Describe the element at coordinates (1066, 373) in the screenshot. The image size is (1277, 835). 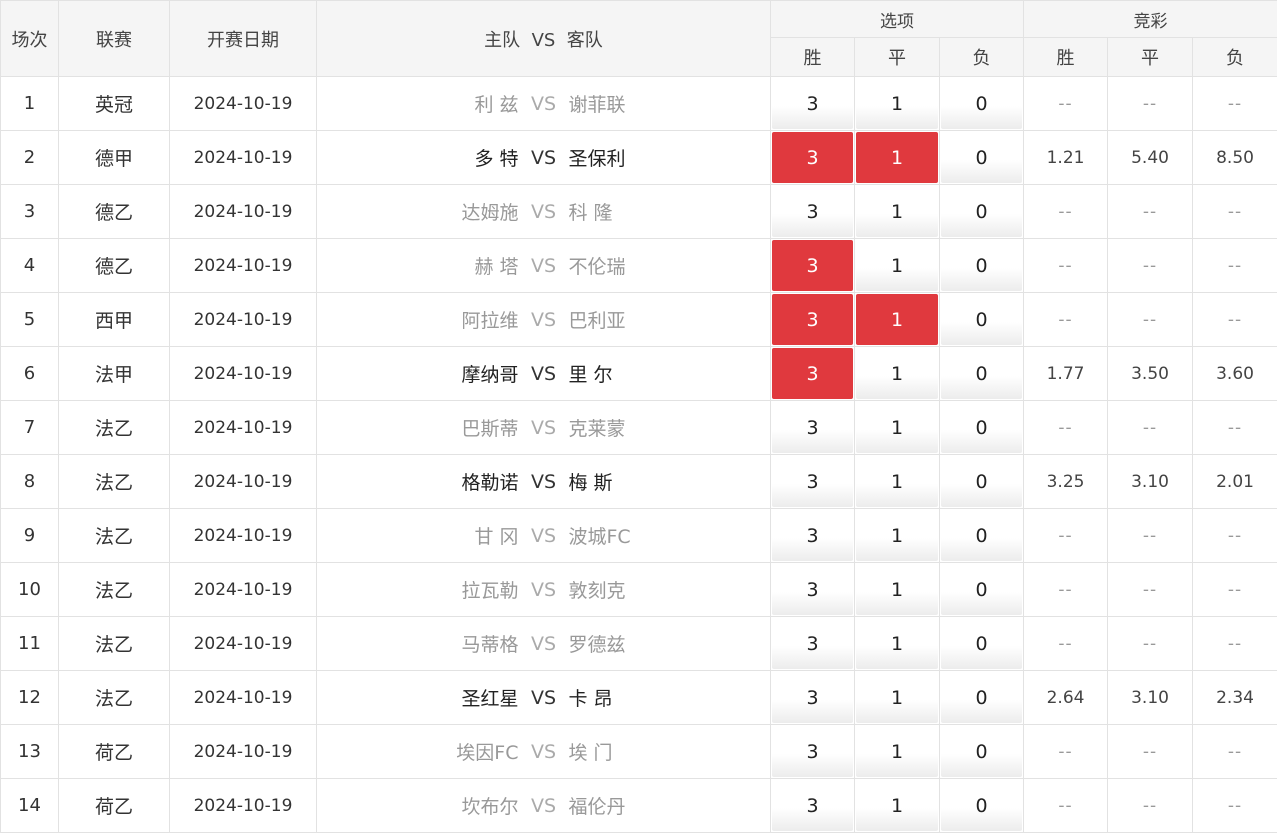
I see `odds-win: 1.77` at that location.